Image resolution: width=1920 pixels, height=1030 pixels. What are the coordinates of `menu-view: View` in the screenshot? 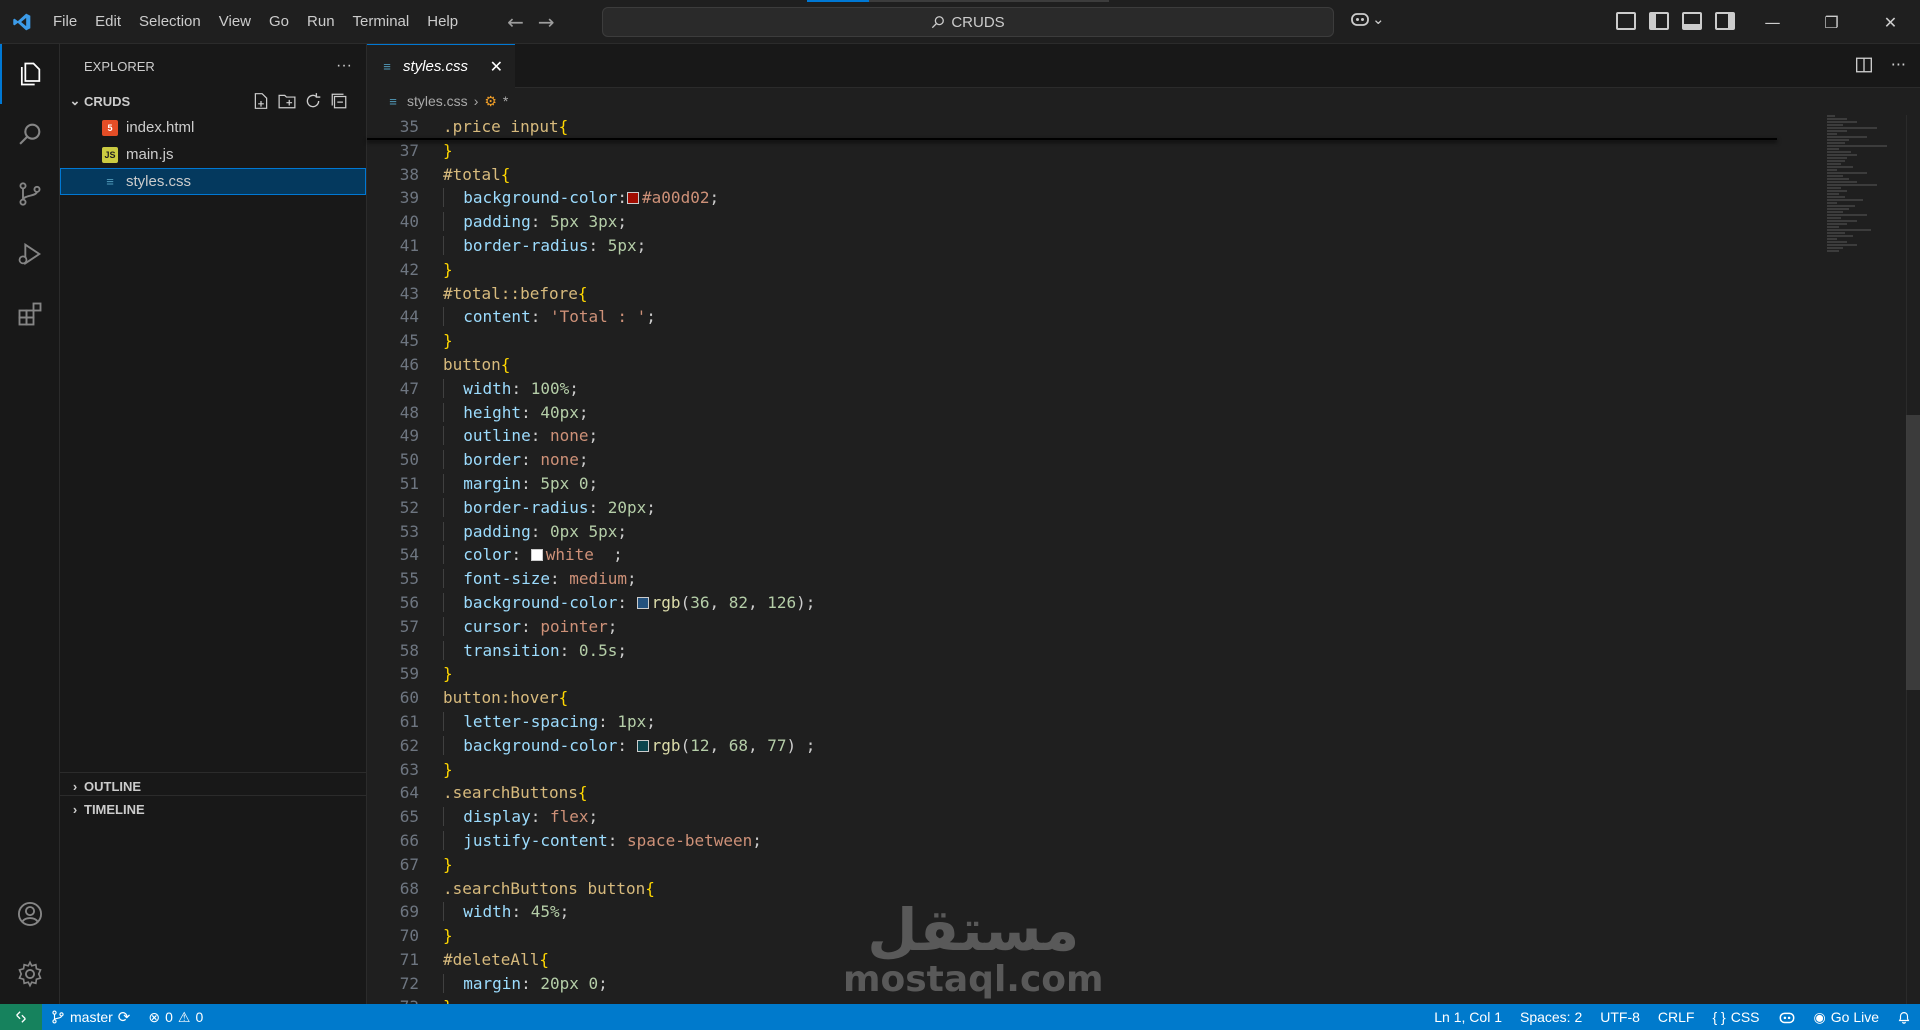 It's located at (235, 21).